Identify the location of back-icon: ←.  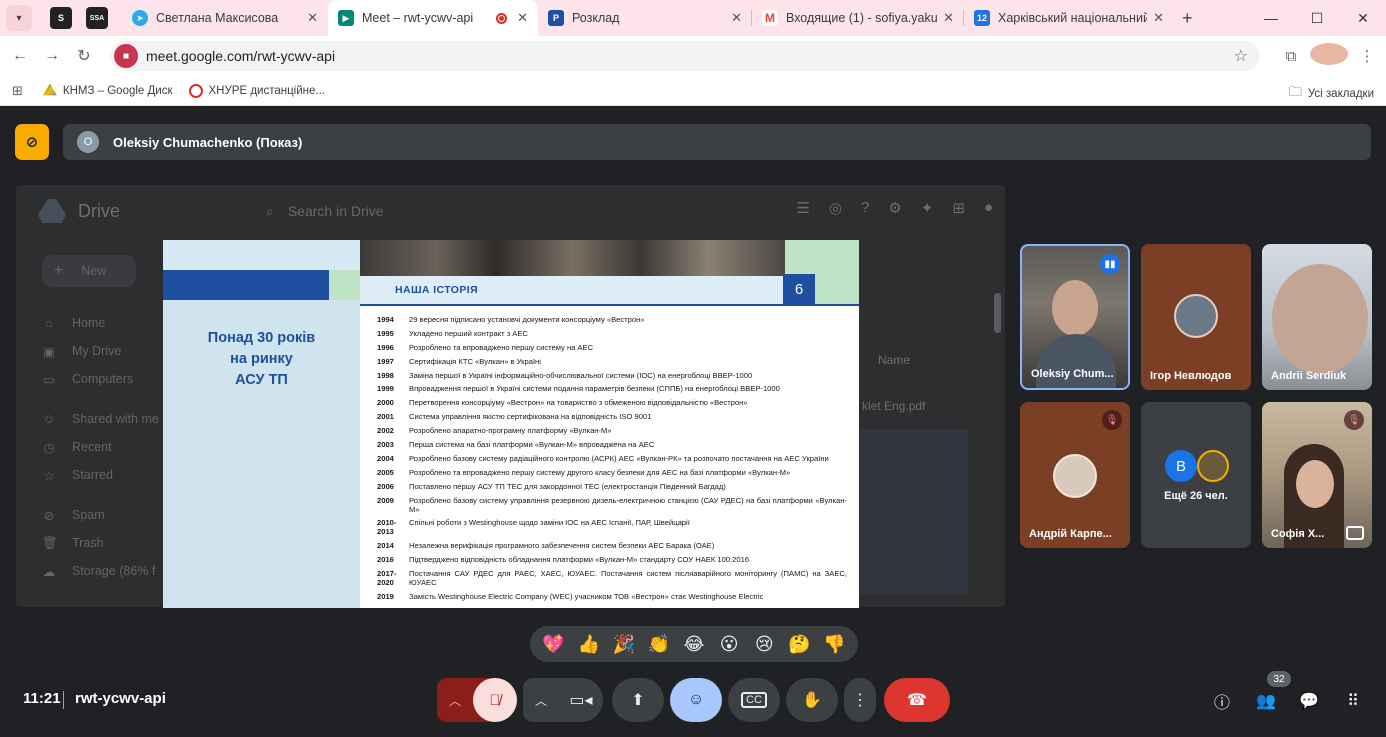
(20, 56).